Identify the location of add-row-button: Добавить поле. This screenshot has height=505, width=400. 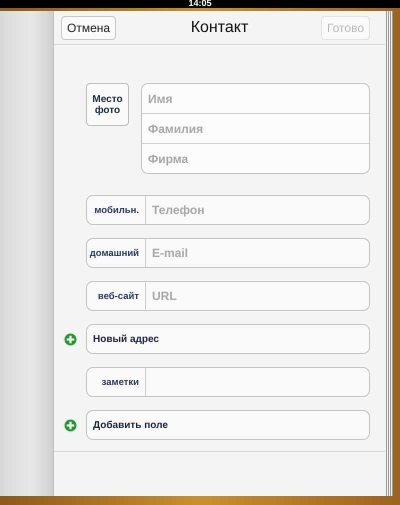
(228, 425).